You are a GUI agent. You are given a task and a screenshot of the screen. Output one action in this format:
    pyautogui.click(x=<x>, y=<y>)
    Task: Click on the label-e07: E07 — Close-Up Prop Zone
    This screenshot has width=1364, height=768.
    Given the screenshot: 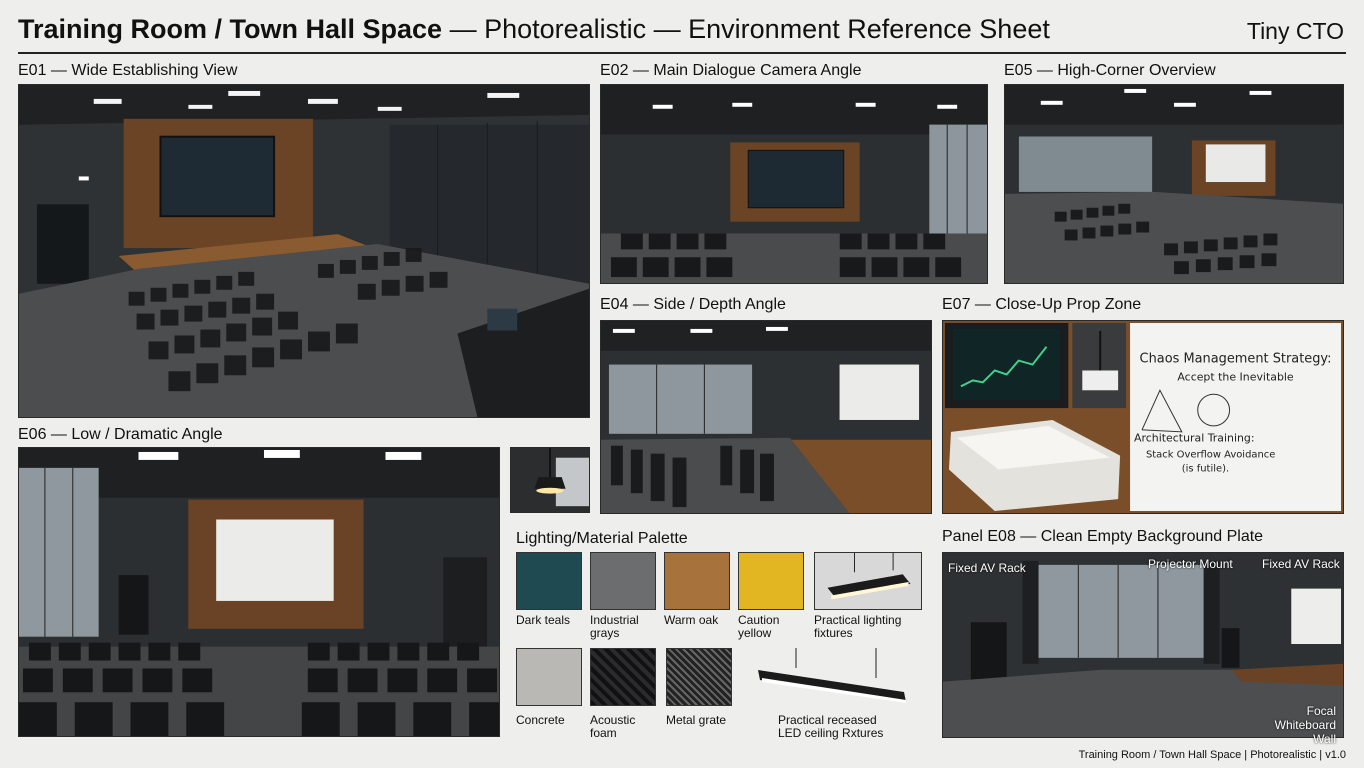 What is the action you would take?
    pyautogui.click(x=1042, y=304)
    